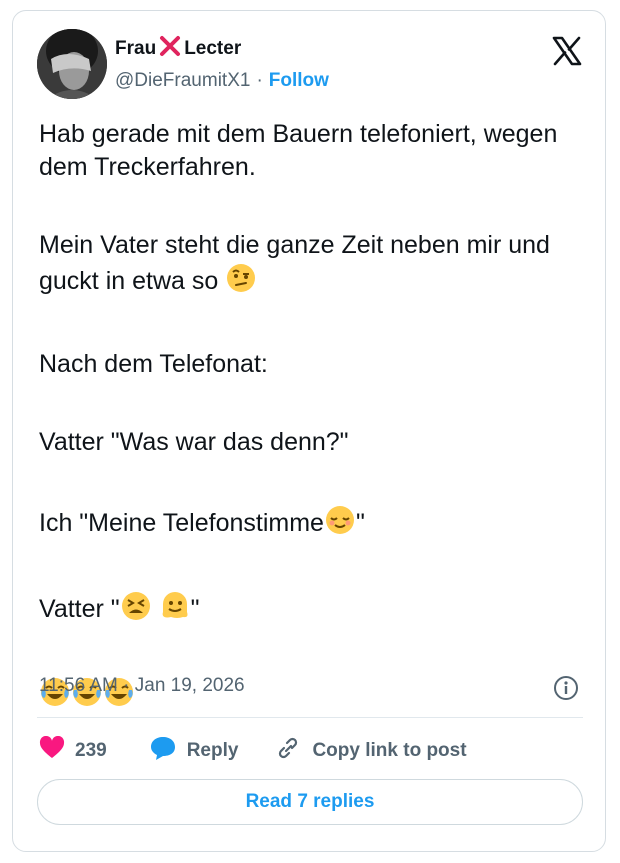  I want to click on info-icon, so click(566, 688).